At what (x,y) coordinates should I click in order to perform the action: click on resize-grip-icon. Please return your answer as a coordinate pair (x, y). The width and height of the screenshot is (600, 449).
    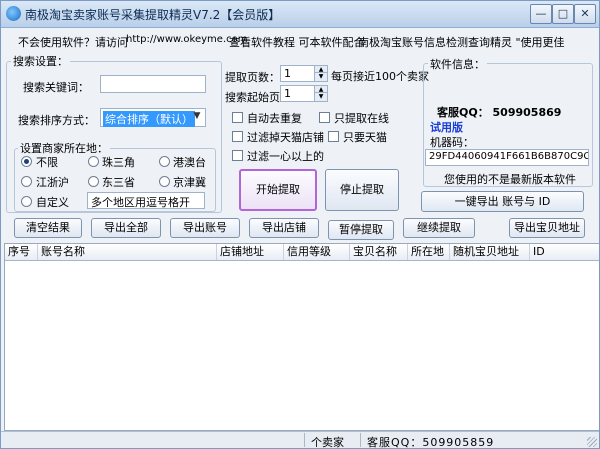
    Looking at the image, I should click on (592, 442).